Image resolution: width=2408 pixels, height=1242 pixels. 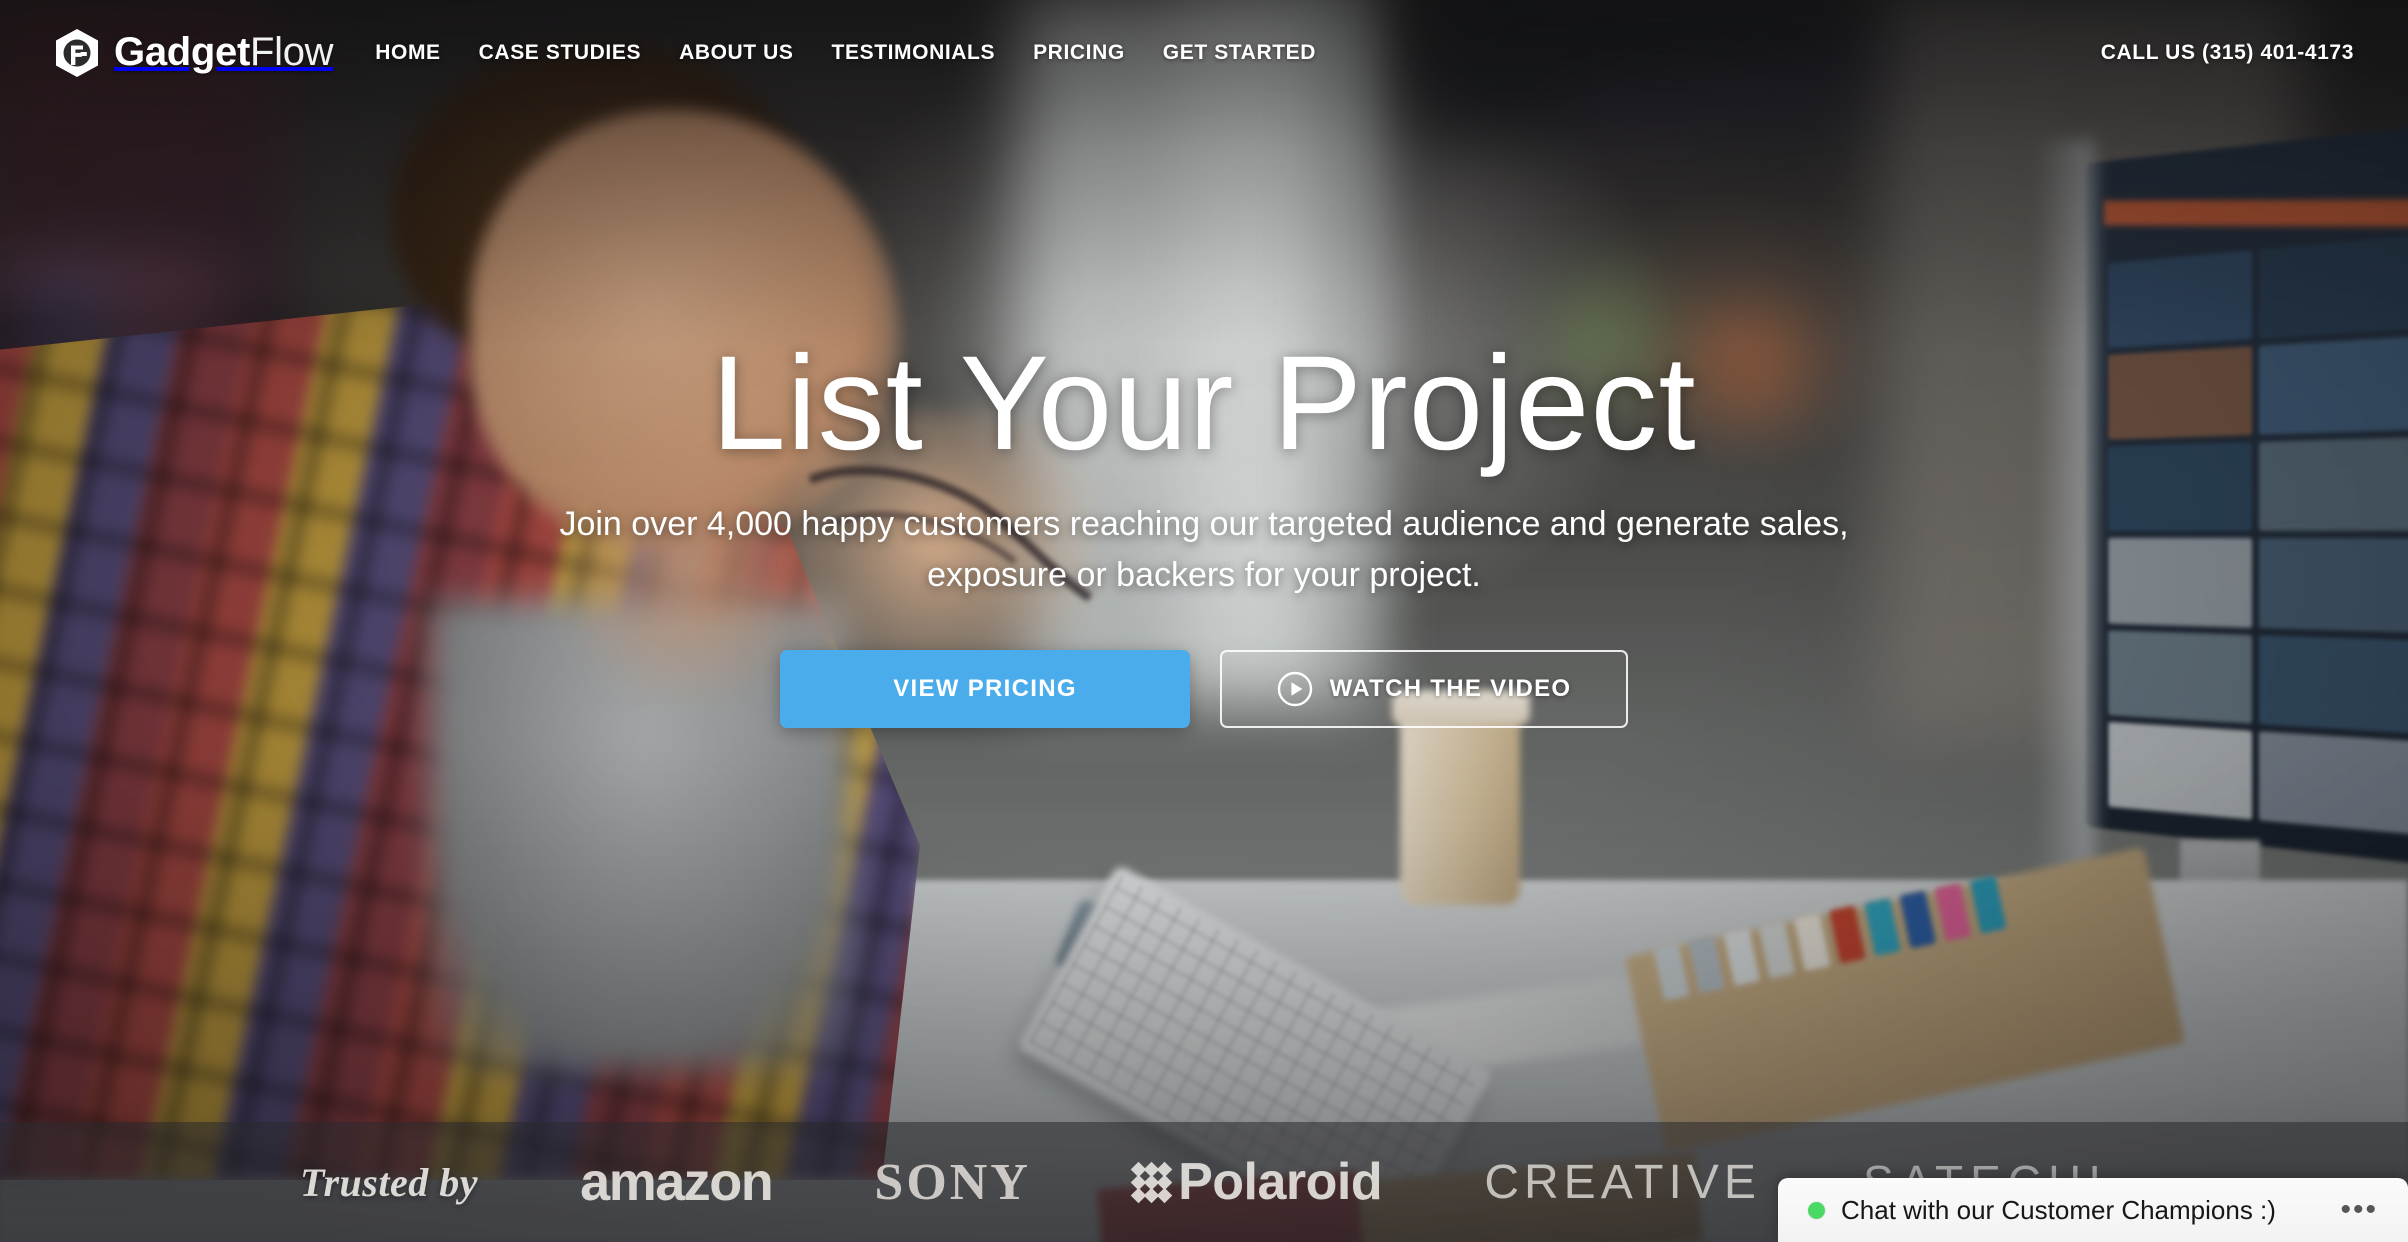 What do you see at coordinates (389, 1182) in the screenshot?
I see `trusted-by-label: Trusted by` at bounding box center [389, 1182].